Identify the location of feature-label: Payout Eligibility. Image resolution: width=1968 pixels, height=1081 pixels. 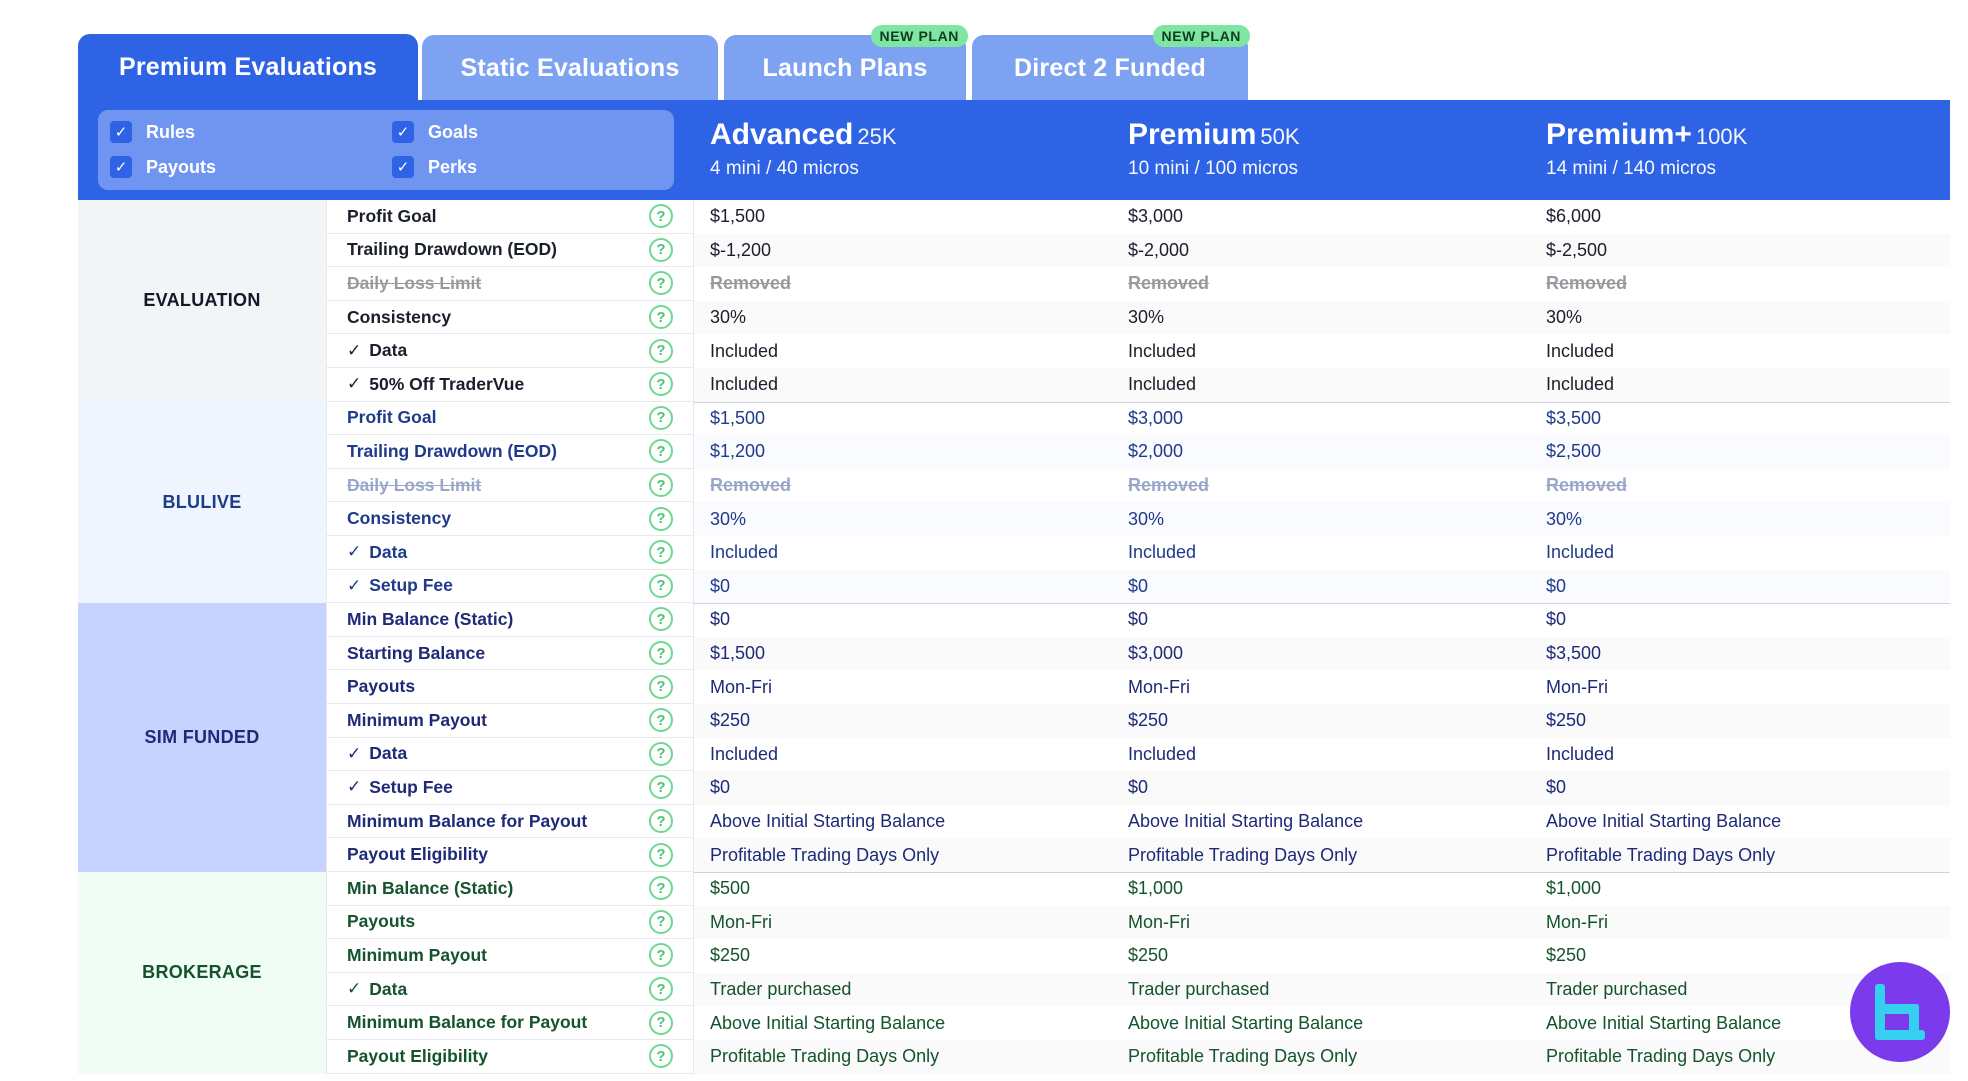
(417, 1055).